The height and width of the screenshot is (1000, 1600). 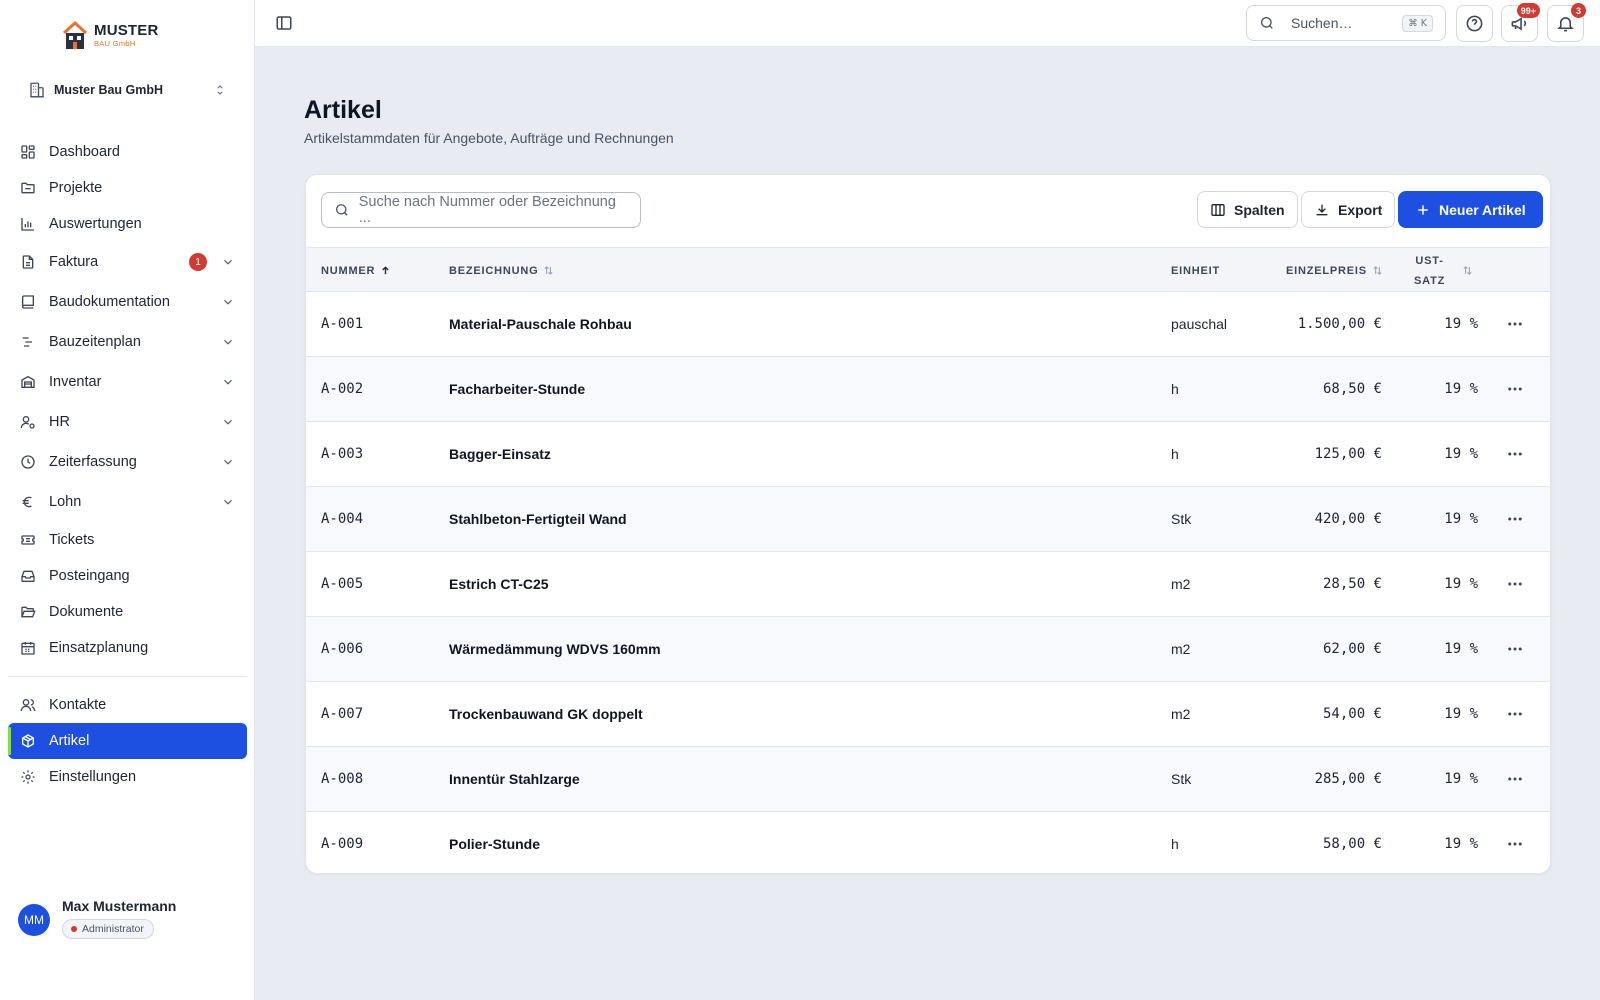 I want to click on euro-icon, so click(x=27, y=502).